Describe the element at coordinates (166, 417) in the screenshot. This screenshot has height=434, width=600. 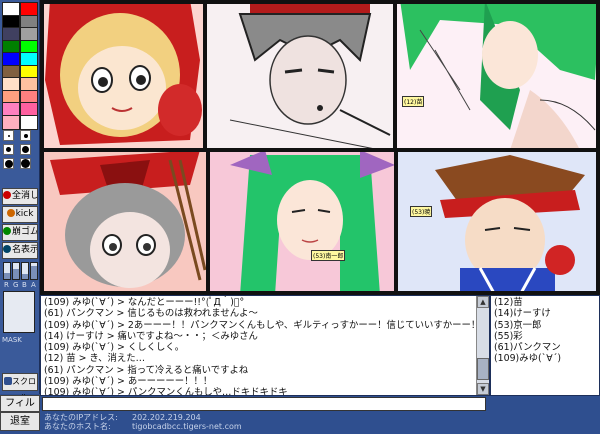
I see `ip-value: 202.202.219.204` at that location.